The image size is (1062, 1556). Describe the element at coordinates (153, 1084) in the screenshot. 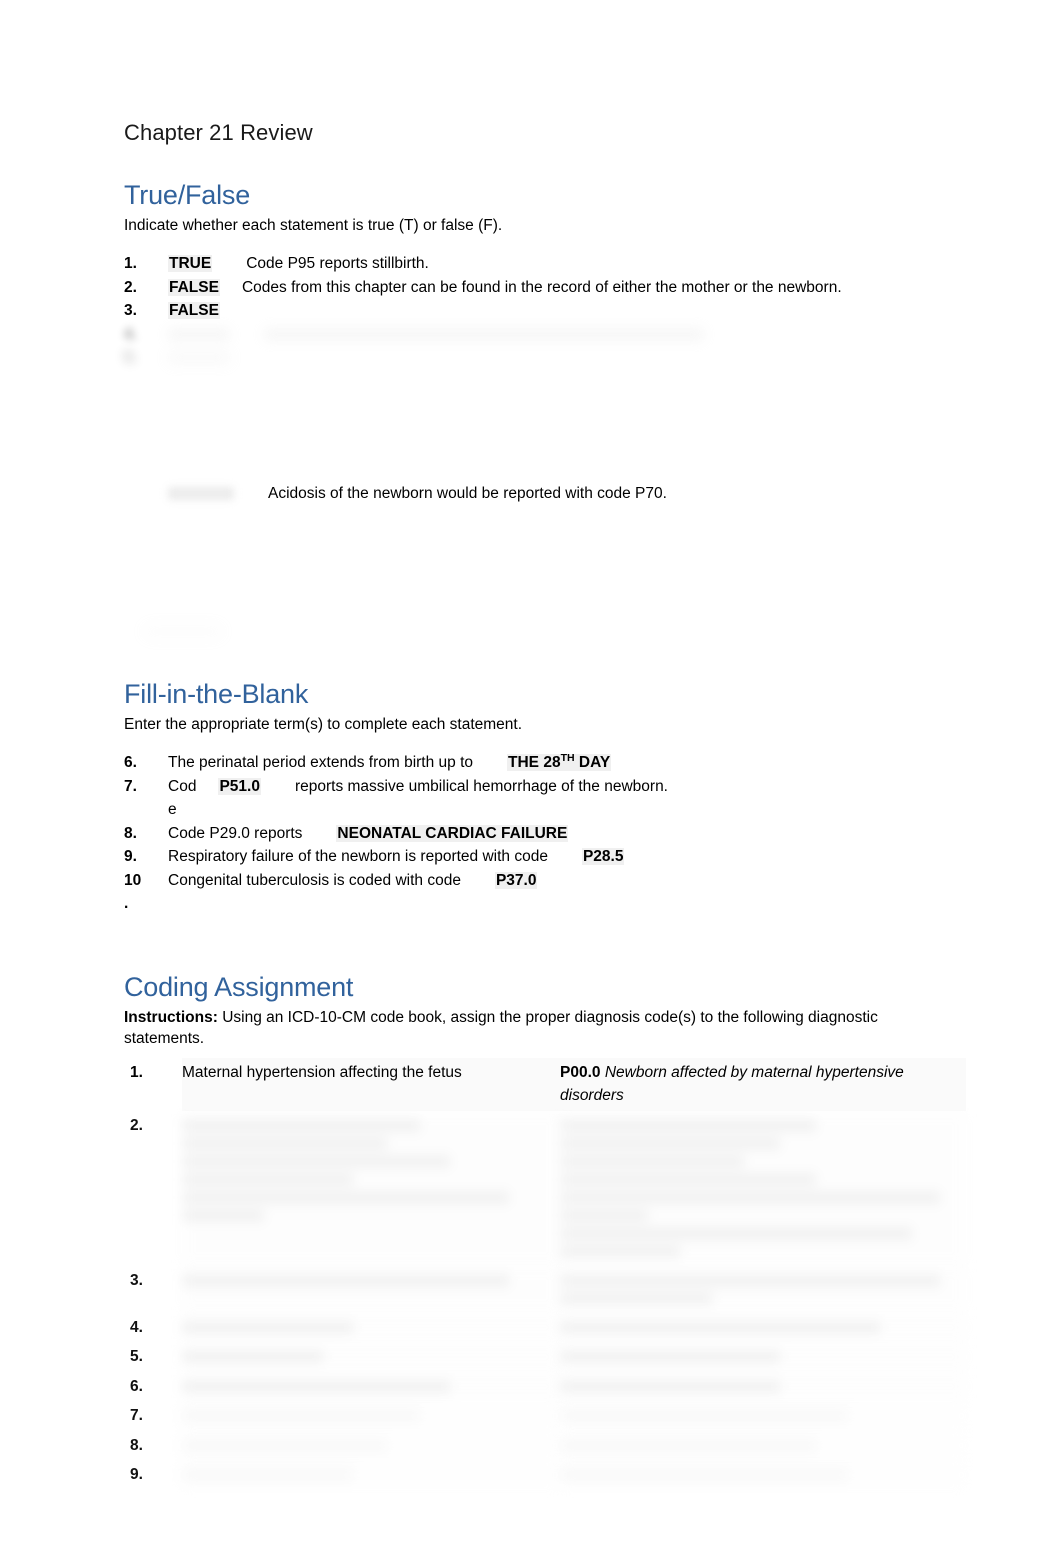

I see `row-number: 1.` at that location.